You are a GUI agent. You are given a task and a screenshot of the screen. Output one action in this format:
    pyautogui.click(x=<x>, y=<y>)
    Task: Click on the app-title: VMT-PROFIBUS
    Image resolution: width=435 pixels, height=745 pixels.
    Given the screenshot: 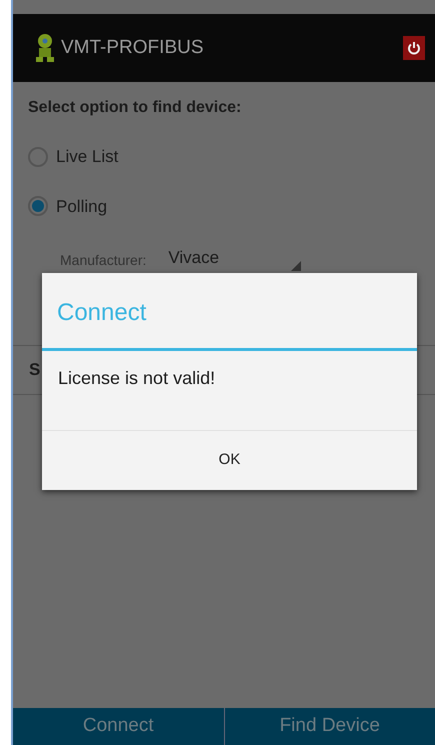 What is the action you would take?
    pyautogui.click(x=132, y=48)
    